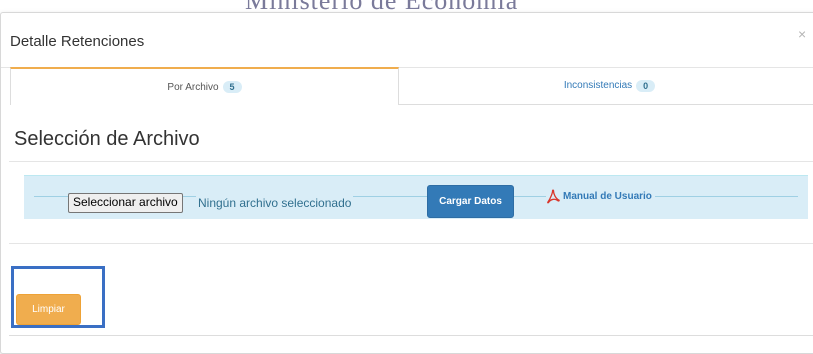 The image size is (813, 354). What do you see at coordinates (275, 203) in the screenshot?
I see `file-status-text: Ningún archivo seleccionado` at bounding box center [275, 203].